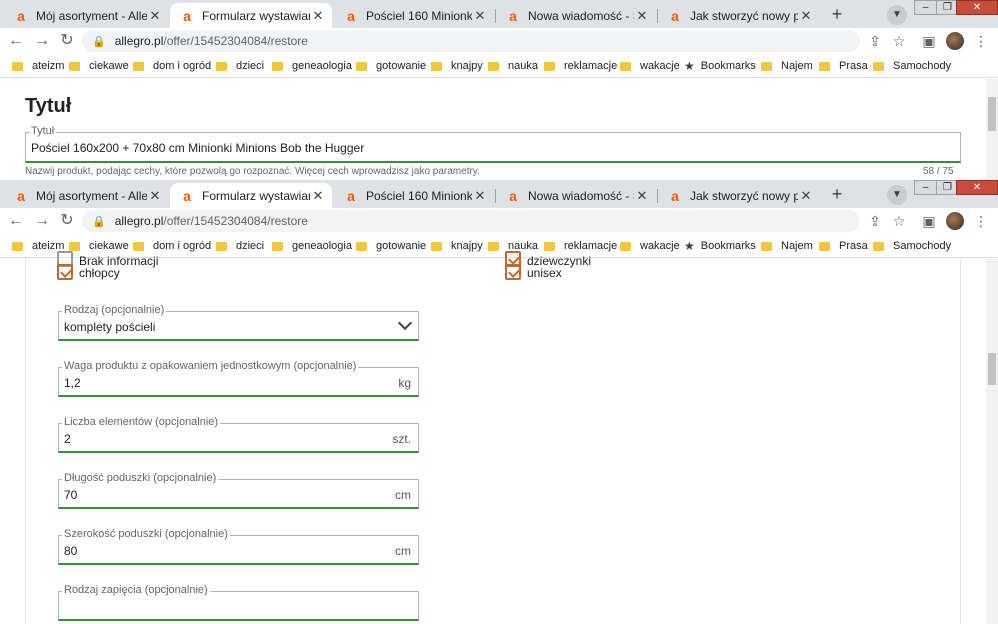 The width and height of the screenshot is (998, 624). I want to click on field-legend: Długość poduszki (opcjonalnie), so click(140, 478).